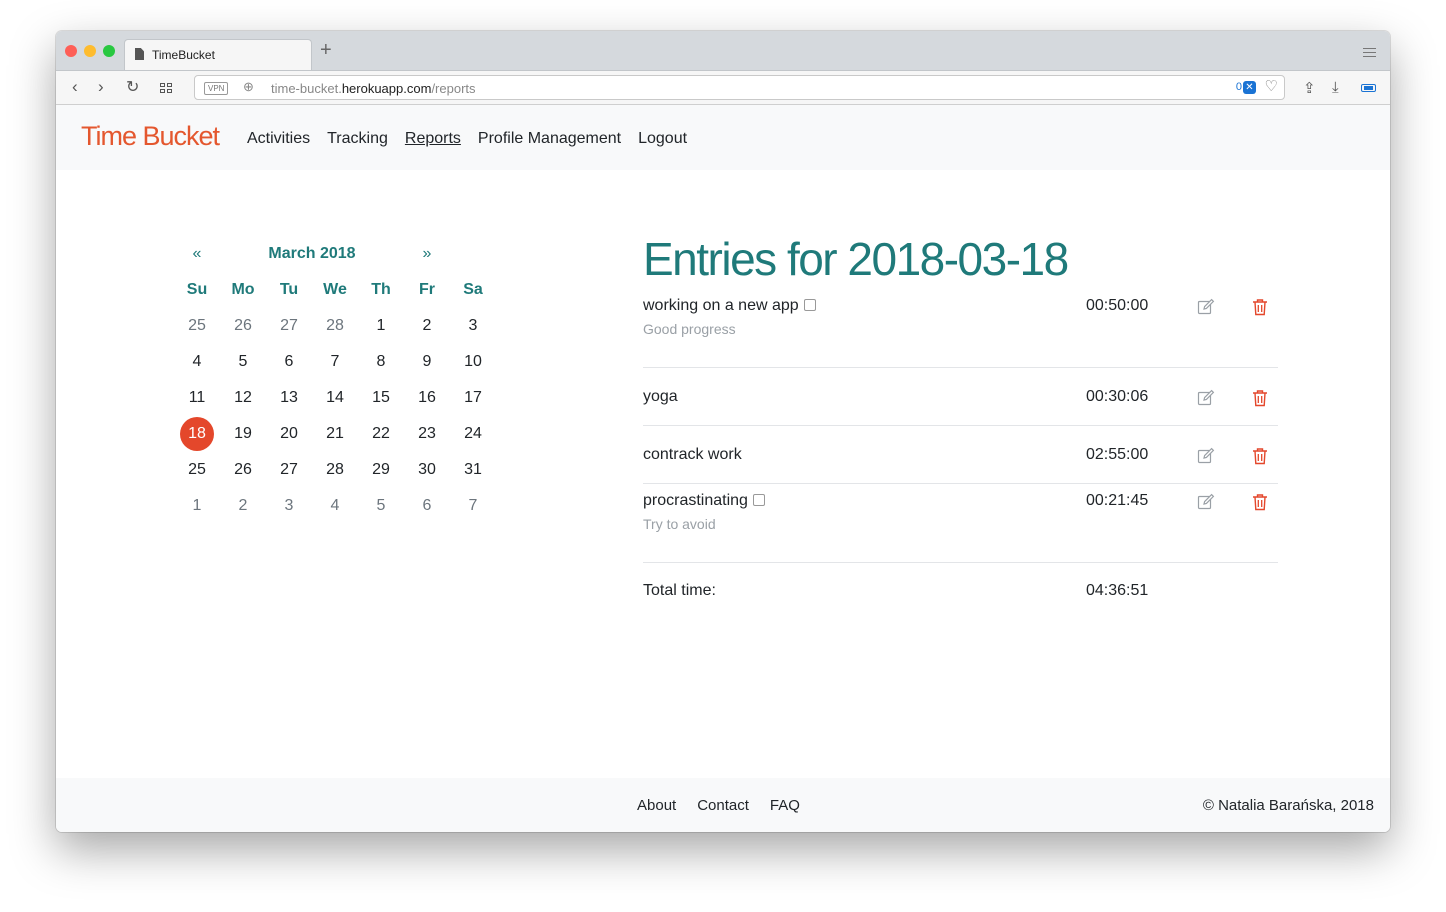 The height and width of the screenshot is (912, 1446). I want to click on calendar-day: 8, so click(381, 362).